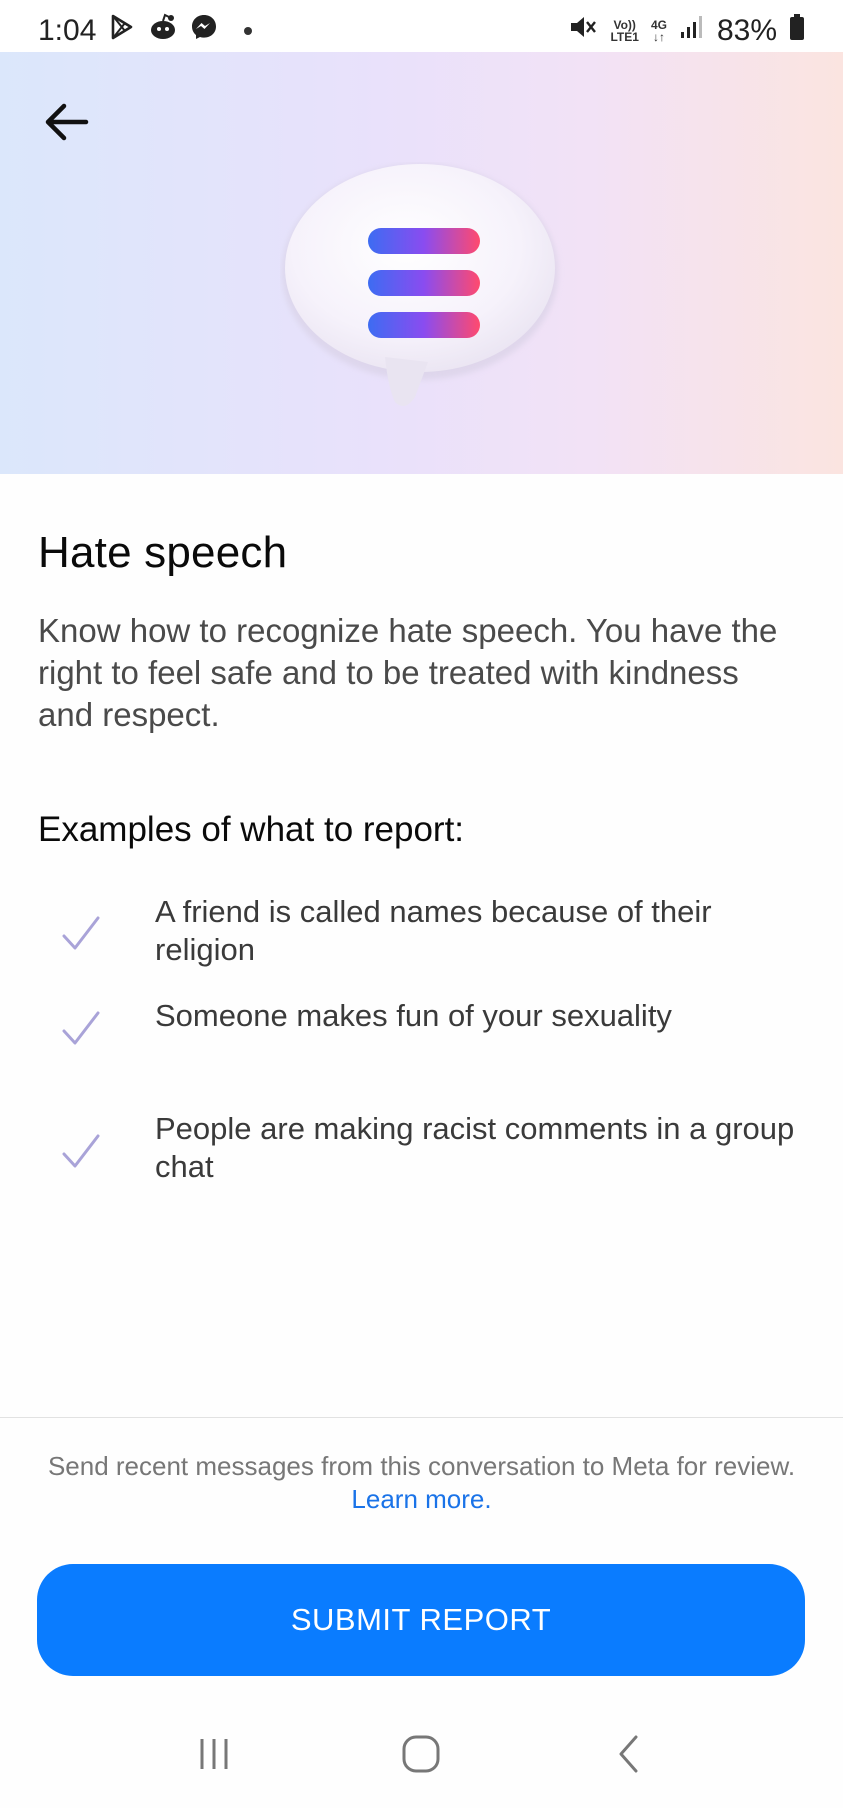 The image size is (843, 1808). I want to click on network-volte: Vo)) LTE1, so click(624, 31).